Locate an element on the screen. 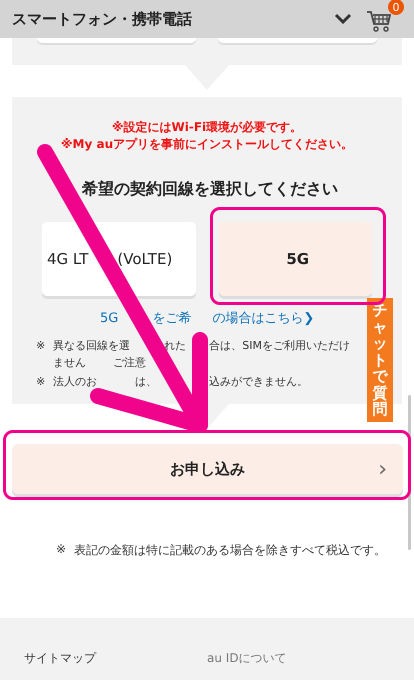  warning-text: ※設定にはWi-Fi環境が必要です。 is located at coordinates (207, 127).